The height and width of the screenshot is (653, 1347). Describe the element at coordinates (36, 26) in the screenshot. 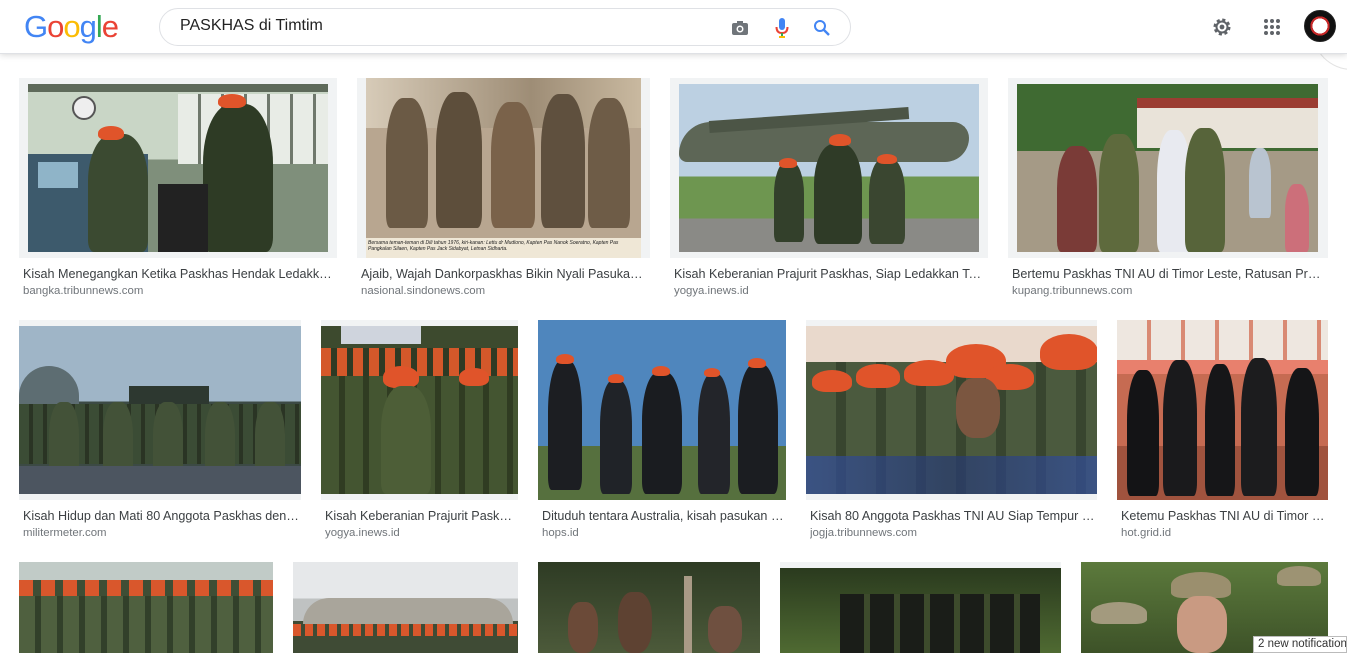

I see `logo-letter: G` at that location.